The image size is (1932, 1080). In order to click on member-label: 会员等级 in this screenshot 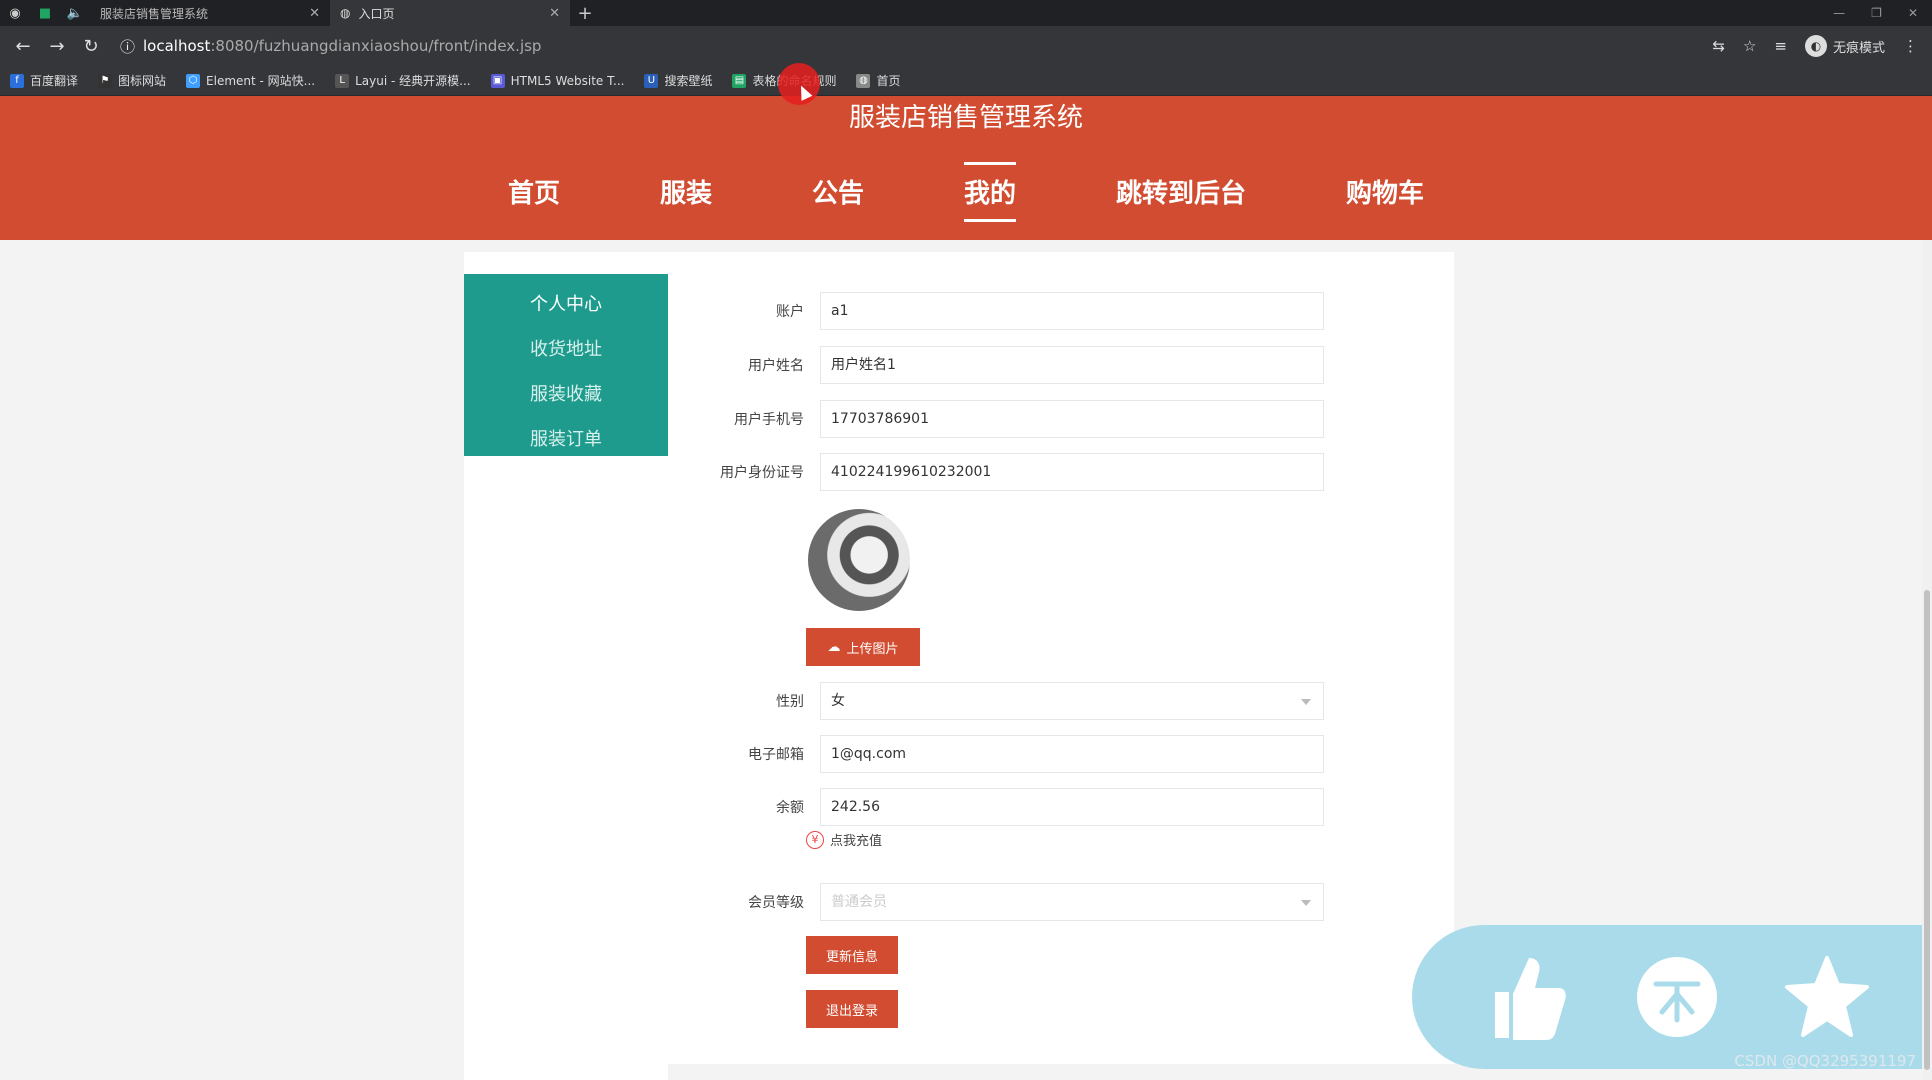, I will do `click(776, 903)`.